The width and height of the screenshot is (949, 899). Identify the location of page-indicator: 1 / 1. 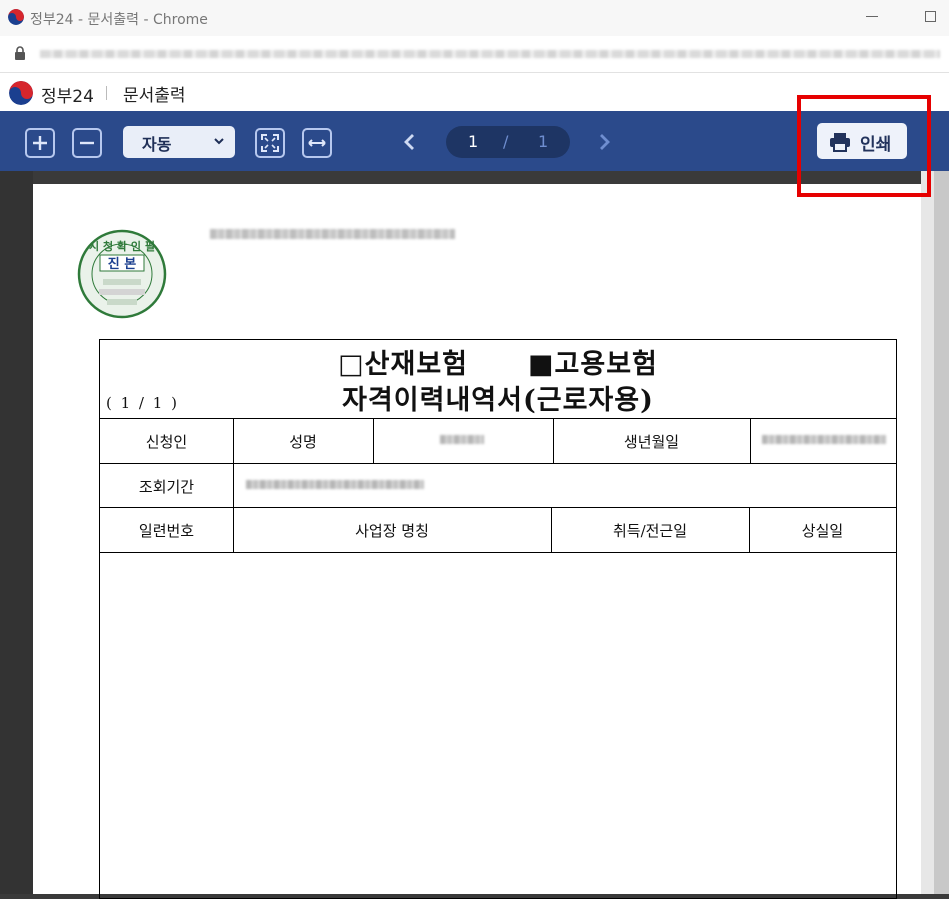
(508, 142).